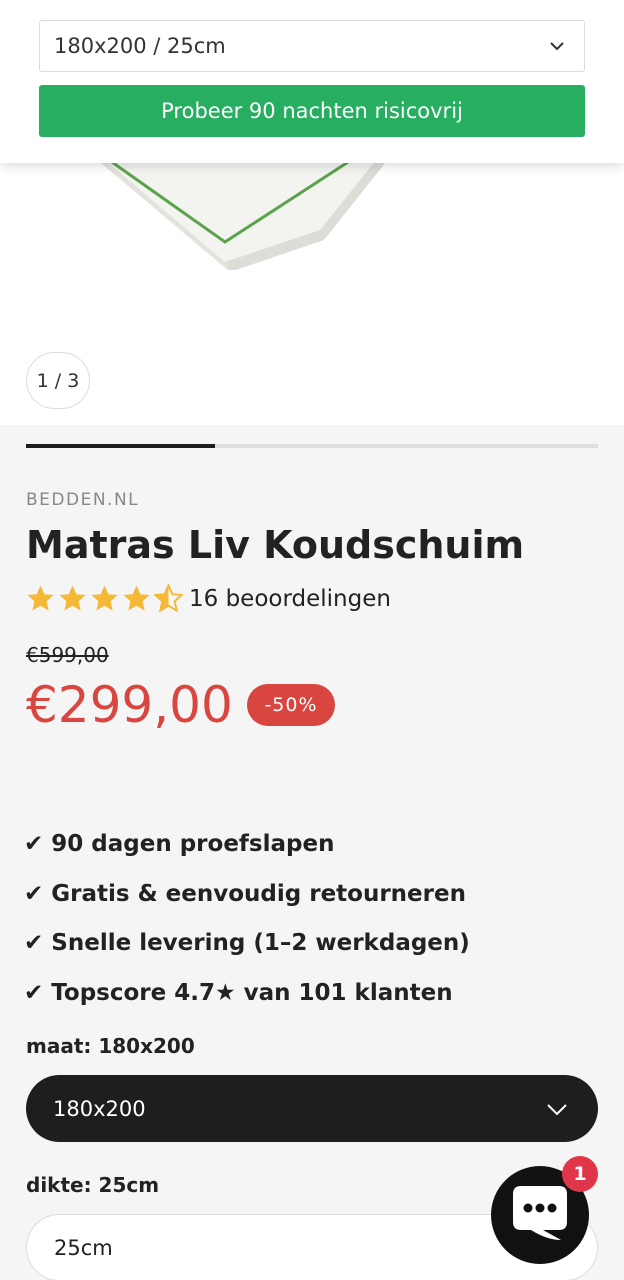 The width and height of the screenshot is (624, 1280). What do you see at coordinates (179, 844) in the screenshot?
I see `usp-item: ✔ 90 dagen proefslapen` at bounding box center [179, 844].